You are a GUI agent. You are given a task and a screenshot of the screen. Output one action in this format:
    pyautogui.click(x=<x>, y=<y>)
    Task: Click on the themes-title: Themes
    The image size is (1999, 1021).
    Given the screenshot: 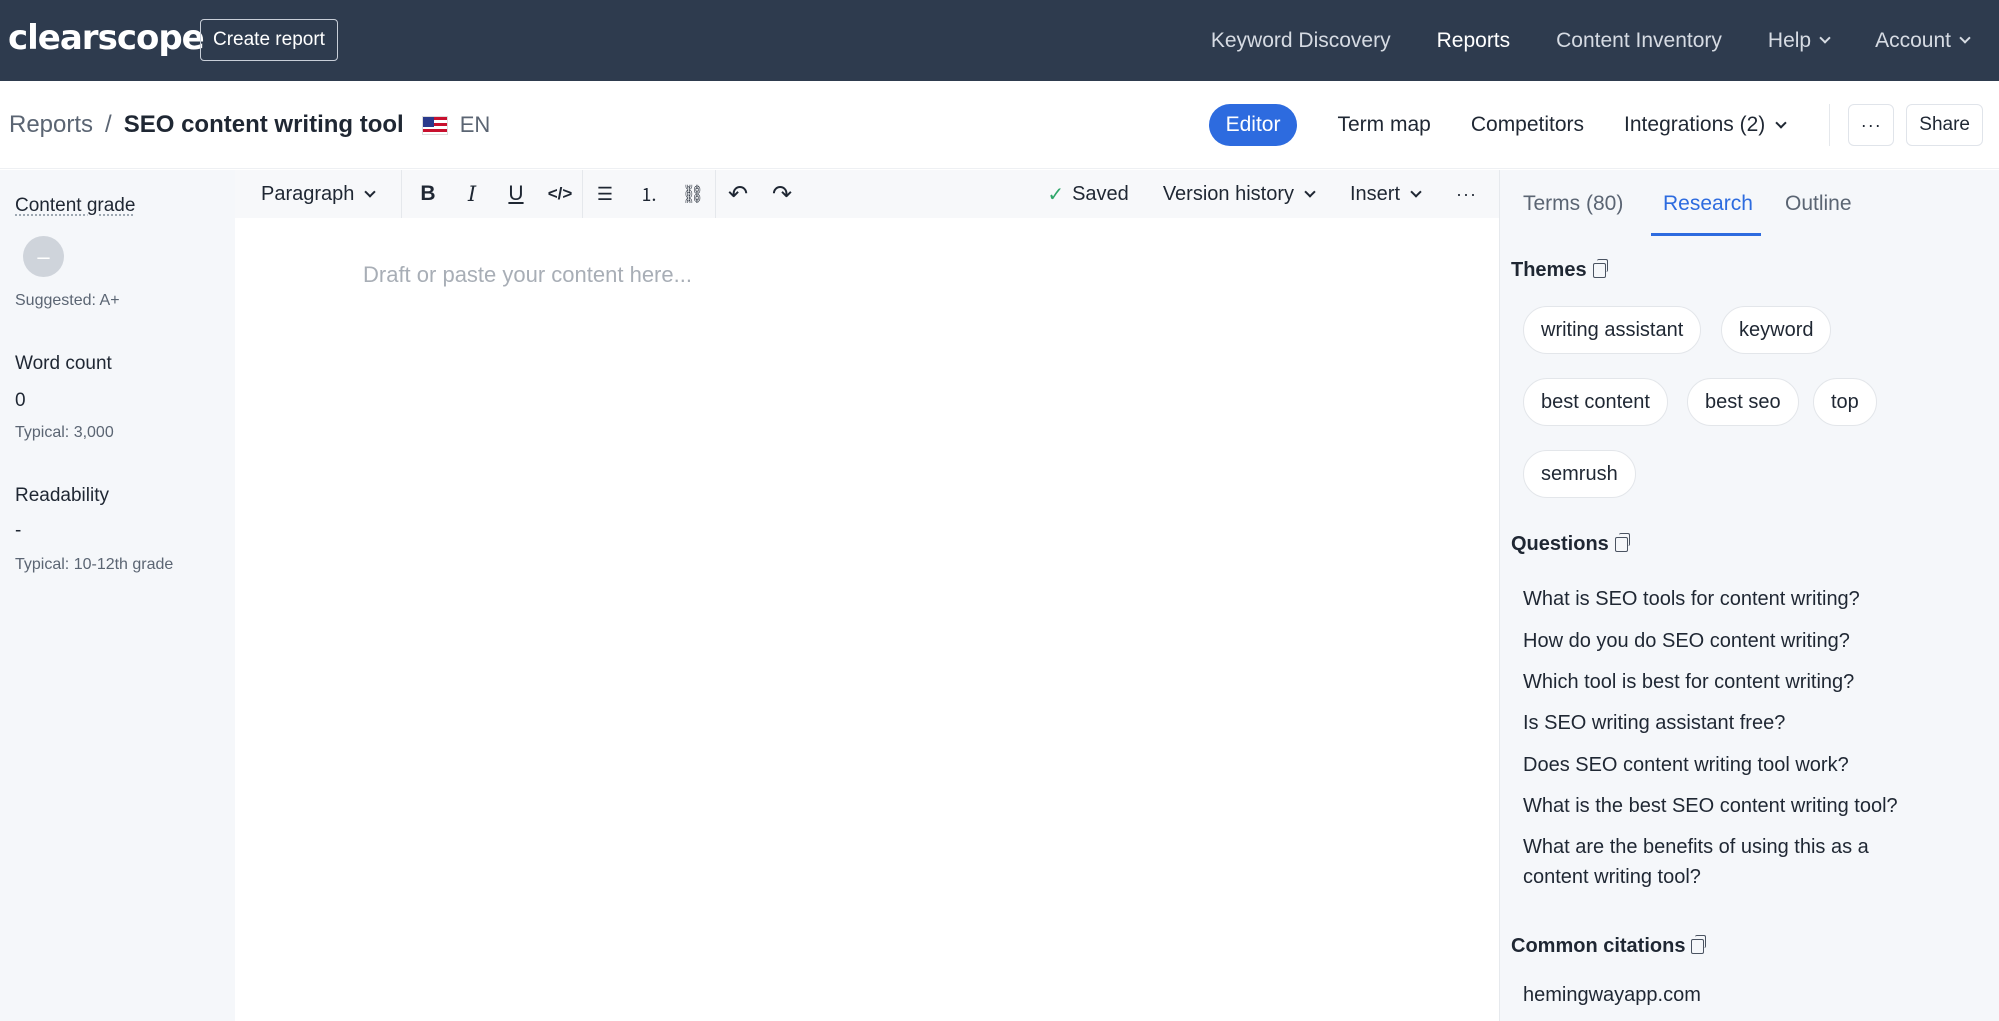 What is the action you would take?
    pyautogui.click(x=1549, y=270)
    